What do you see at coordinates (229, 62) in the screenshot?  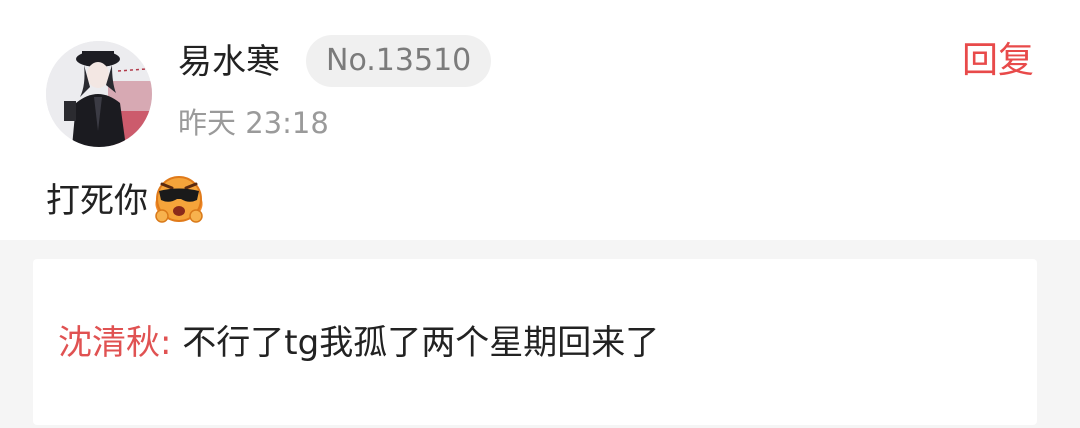 I see `username: 易水寒` at bounding box center [229, 62].